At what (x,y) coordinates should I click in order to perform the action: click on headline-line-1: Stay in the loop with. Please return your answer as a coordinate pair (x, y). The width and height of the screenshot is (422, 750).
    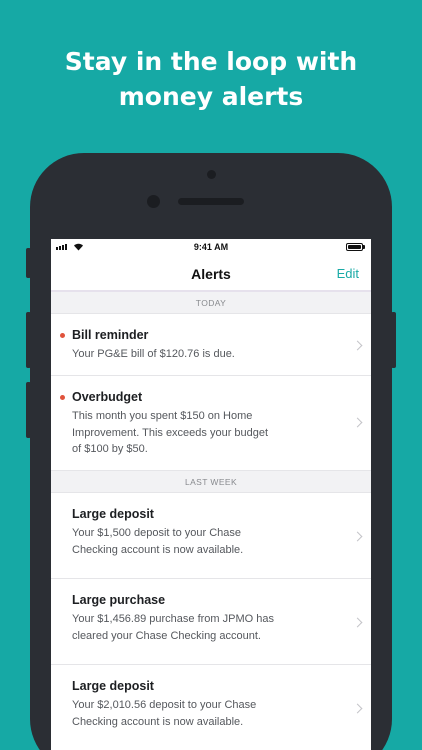
    Looking at the image, I should click on (211, 61).